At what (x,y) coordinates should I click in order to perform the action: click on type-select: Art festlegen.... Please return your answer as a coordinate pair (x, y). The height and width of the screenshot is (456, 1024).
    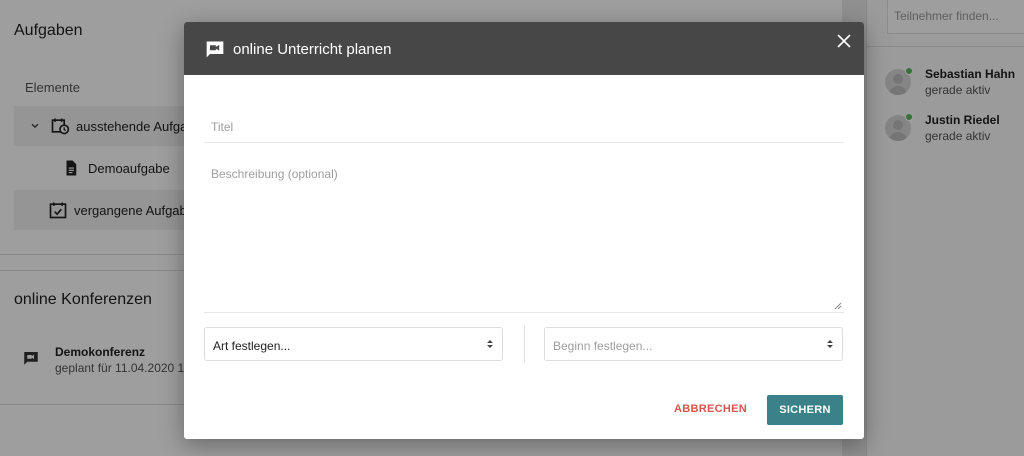
    Looking at the image, I should click on (353, 344).